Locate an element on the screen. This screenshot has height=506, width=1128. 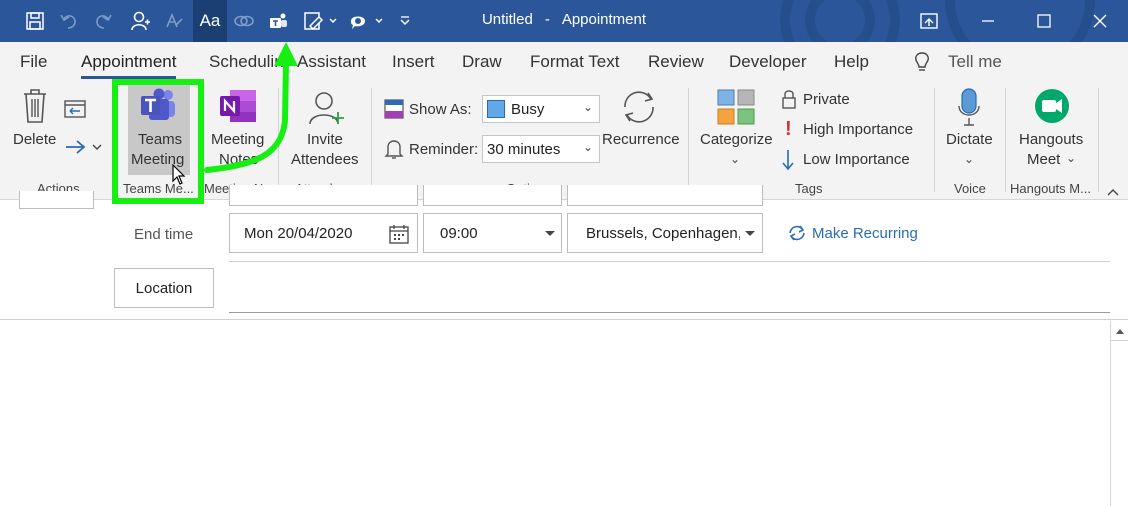
tab-help: Help is located at coordinates (851, 62).